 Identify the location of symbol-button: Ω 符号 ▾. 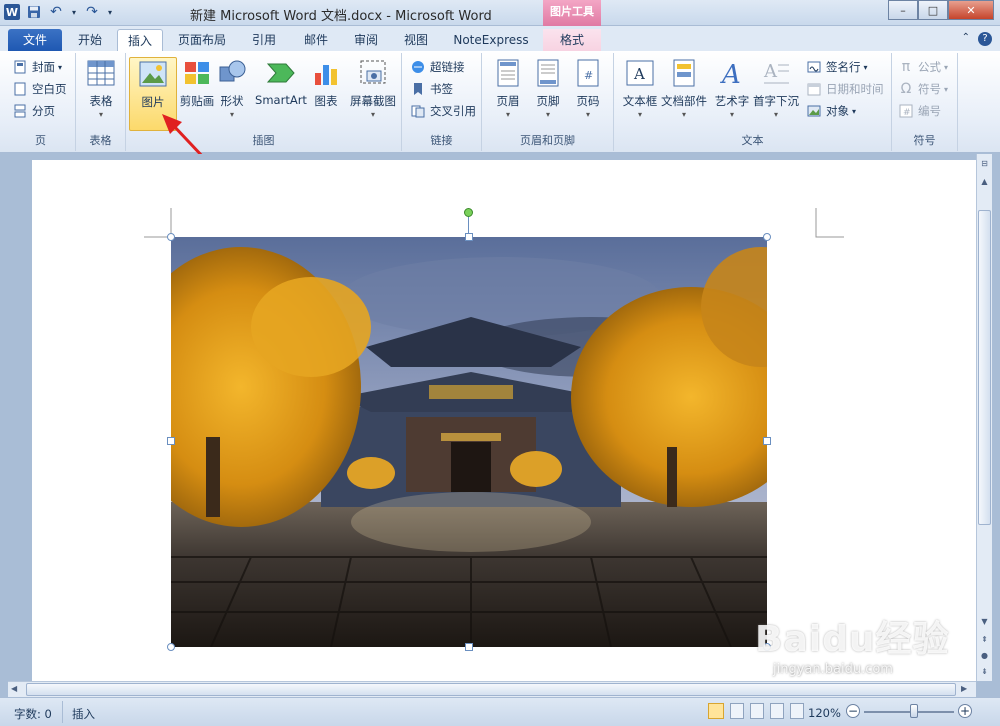
(923, 89).